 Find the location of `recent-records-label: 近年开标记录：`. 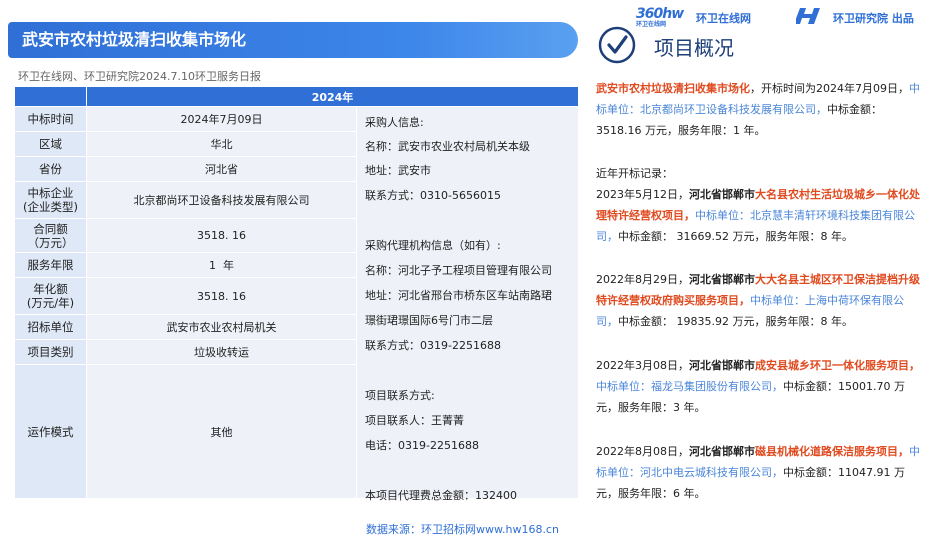

recent-records-label: 近年开标记录： is located at coordinates (634, 173).